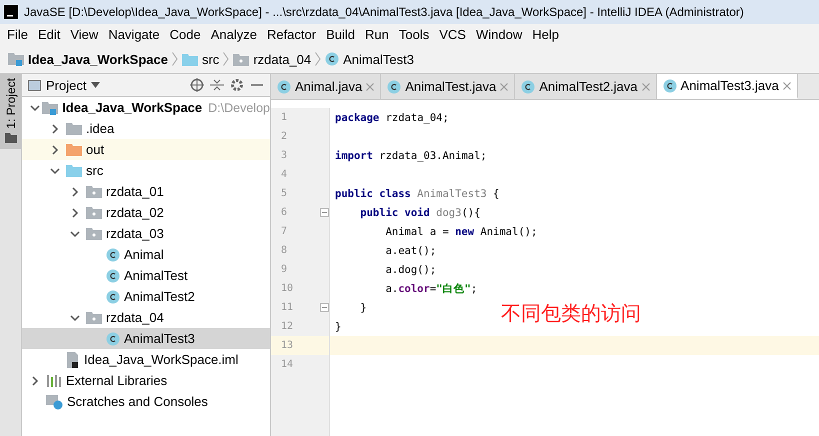 The height and width of the screenshot is (436, 819). I want to click on breadcrumb-item: src, so click(211, 59).